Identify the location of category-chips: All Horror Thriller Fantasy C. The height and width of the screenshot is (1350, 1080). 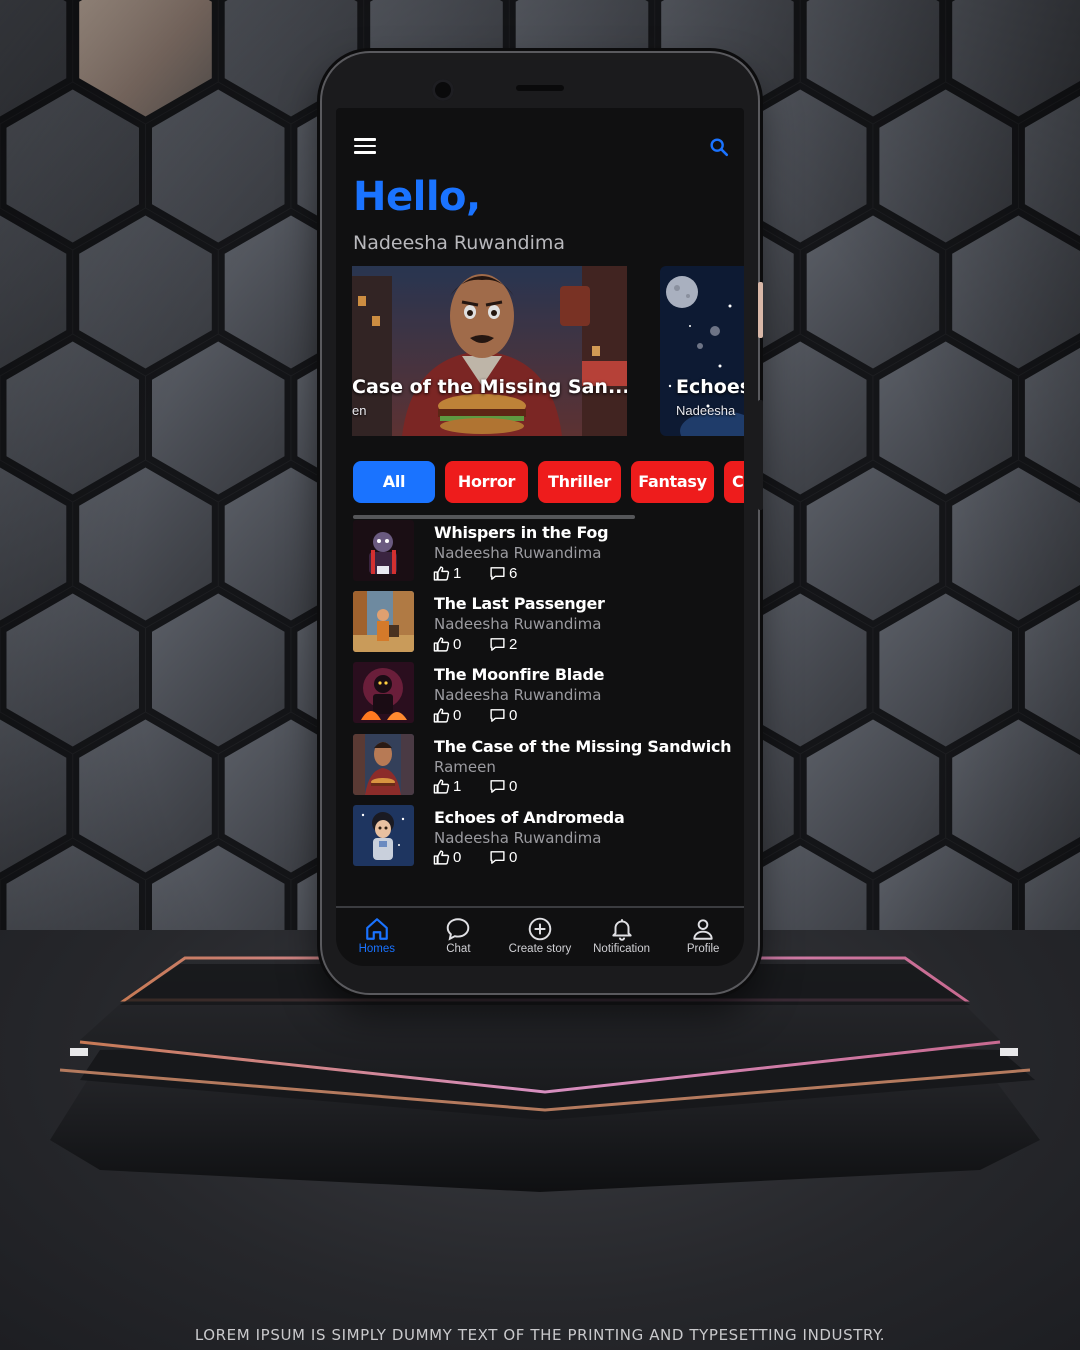
(548, 482).